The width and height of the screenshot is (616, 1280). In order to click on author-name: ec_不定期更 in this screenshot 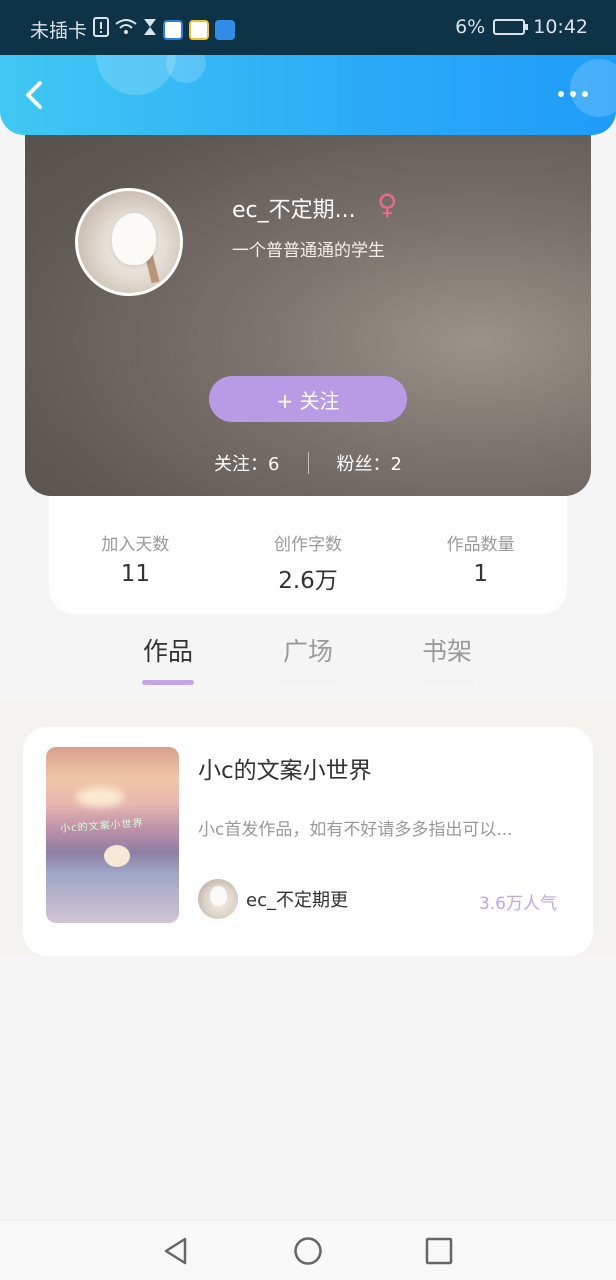, I will do `click(297, 900)`.